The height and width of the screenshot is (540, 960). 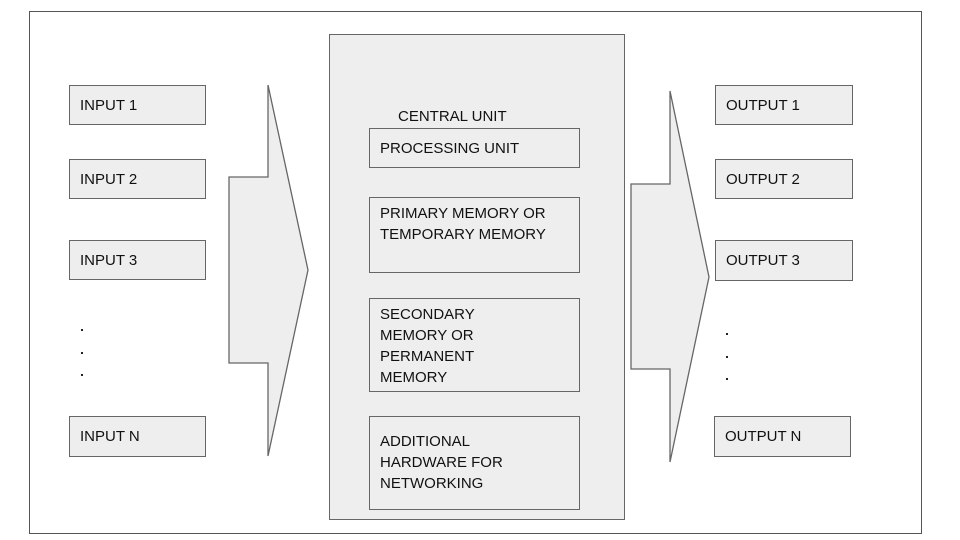 What do you see at coordinates (763, 436) in the screenshot?
I see `output-label: OUTPUT N` at bounding box center [763, 436].